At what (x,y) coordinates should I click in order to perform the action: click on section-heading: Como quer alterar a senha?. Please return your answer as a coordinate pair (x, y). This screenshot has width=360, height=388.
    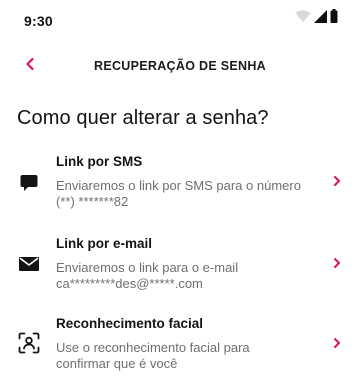
    Looking at the image, I should click on (143, 118).